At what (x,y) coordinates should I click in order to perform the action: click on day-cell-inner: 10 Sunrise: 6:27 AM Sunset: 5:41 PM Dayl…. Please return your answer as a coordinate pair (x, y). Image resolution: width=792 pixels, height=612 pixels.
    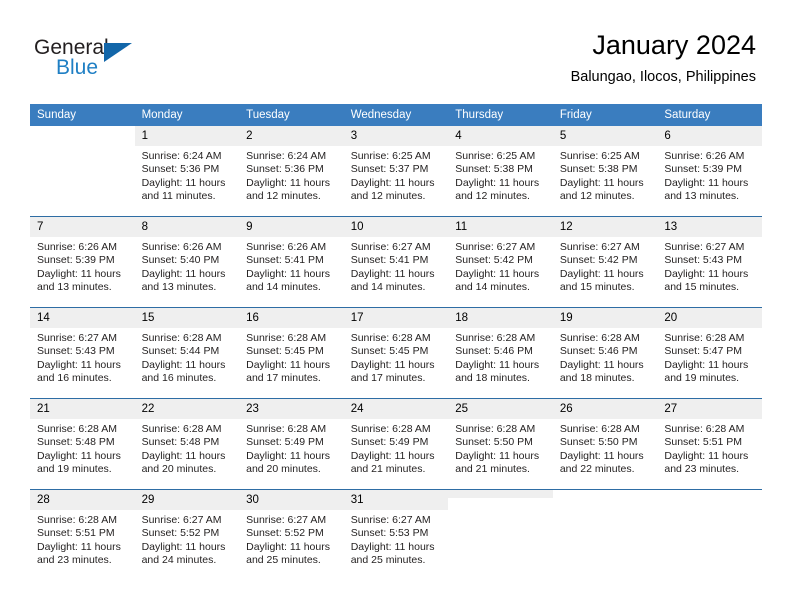
    Looking at the image, I should click on (396, 262).